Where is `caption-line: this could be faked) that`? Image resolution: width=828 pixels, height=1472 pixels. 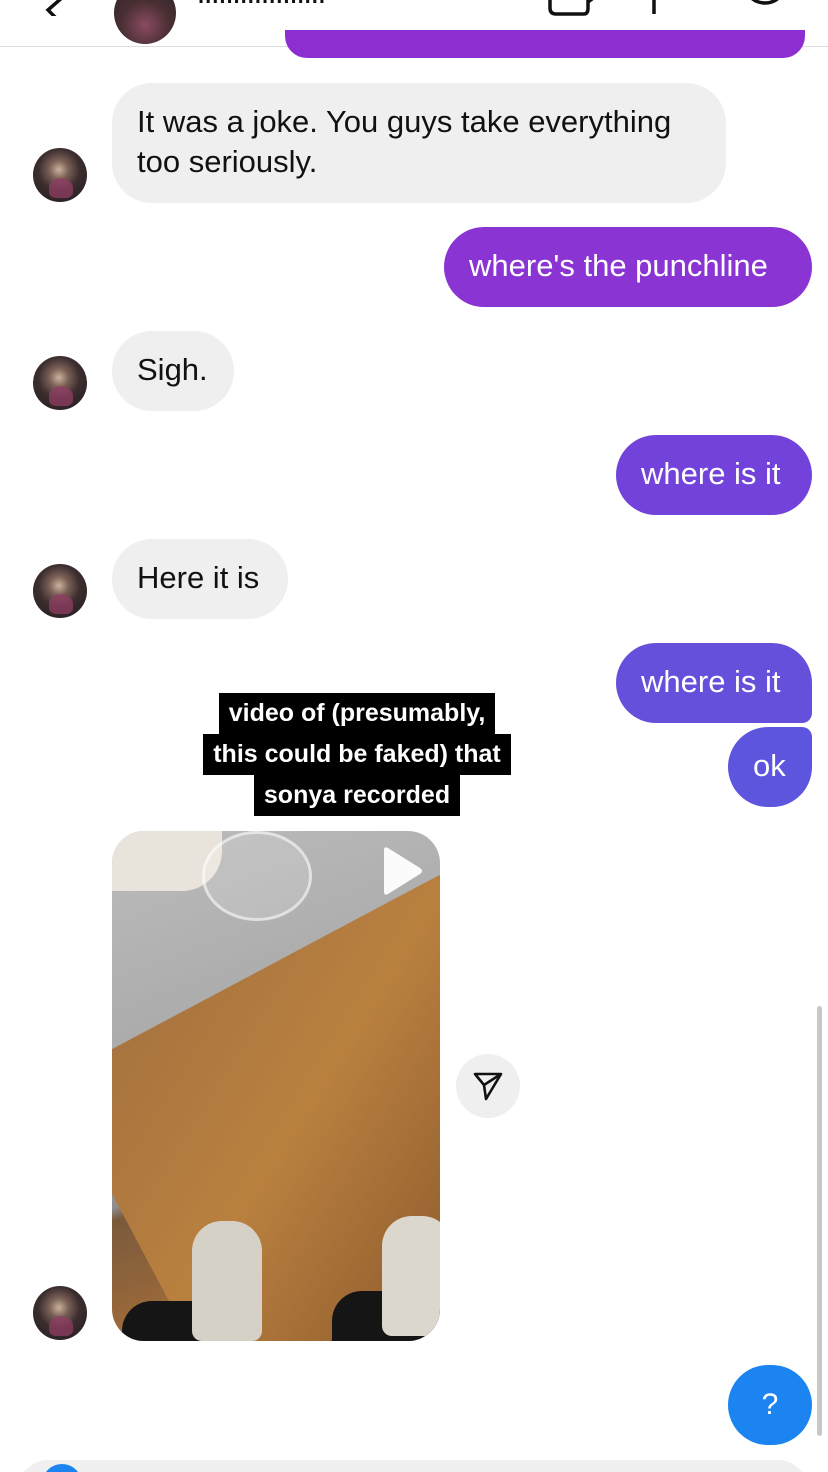
caption-line: this could be faked) that is located at coordinates (357, 754).